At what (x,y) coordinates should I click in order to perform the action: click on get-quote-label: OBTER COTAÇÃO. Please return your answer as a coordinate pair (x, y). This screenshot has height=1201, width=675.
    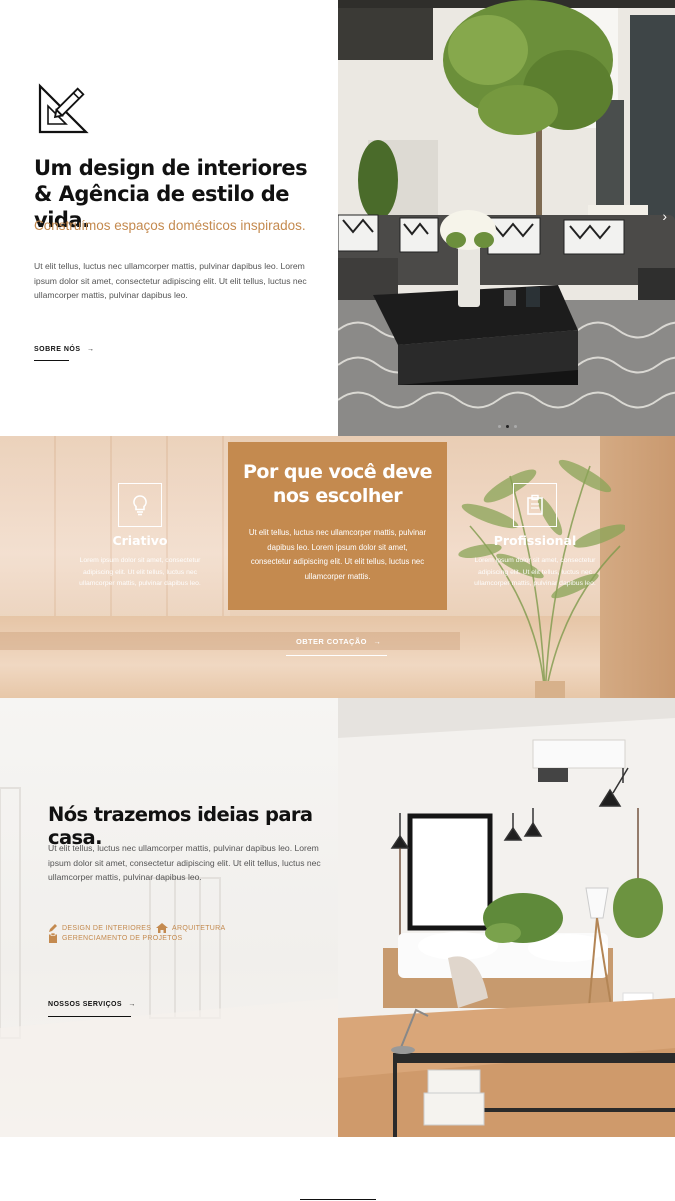
    Looking at the image, I should click on (331, 641).